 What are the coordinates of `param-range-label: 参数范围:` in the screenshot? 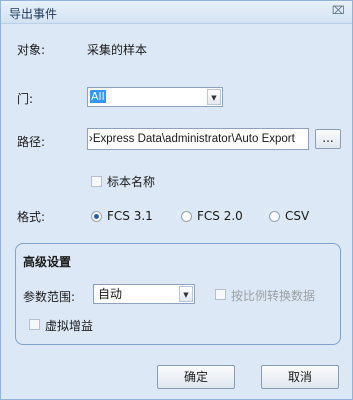 It's located at (49, 297).